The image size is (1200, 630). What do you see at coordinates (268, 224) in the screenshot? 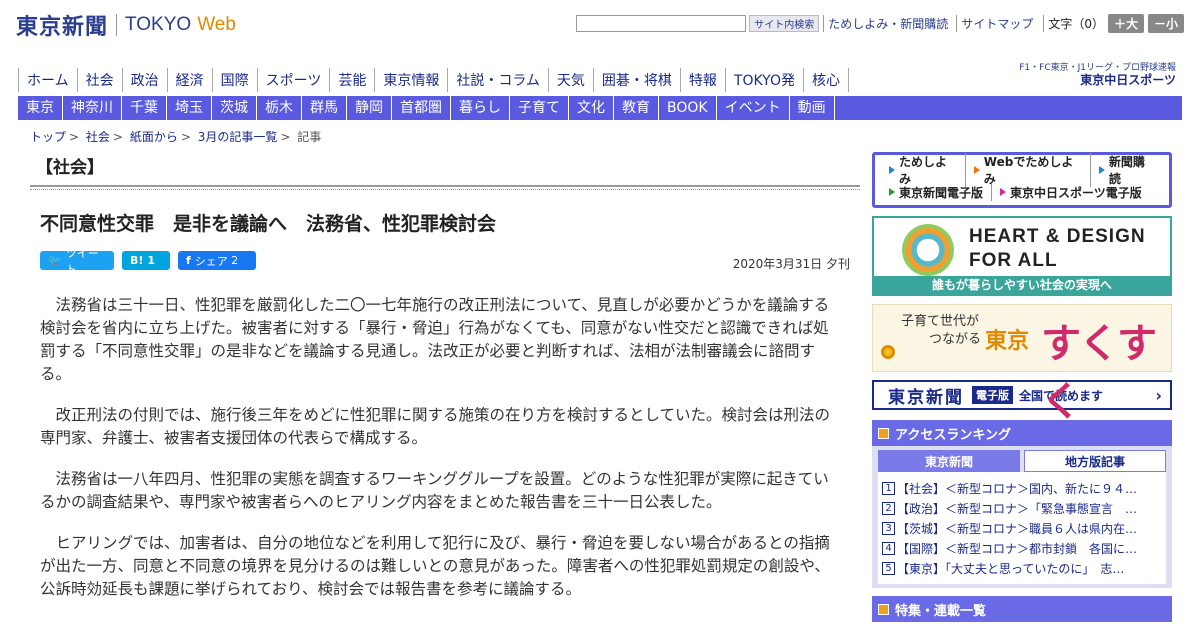
I see `article-headline: 不同意性交罪 是非を議論へ 法務省、性犯罪検討会` at bounding box center [268, 224].